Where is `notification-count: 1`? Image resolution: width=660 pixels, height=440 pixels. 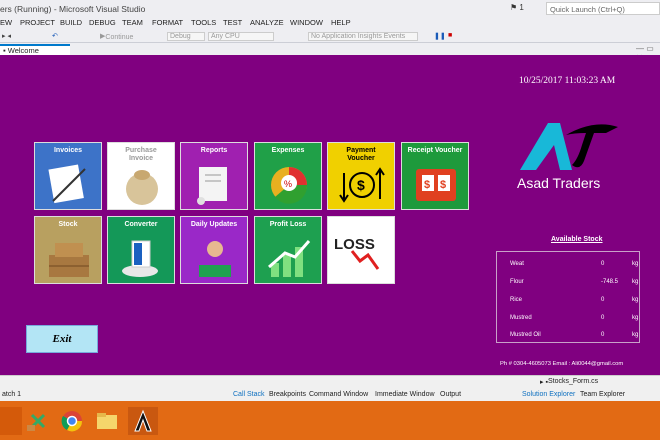 notification-count: 1 is located at coordinates (521, 7).